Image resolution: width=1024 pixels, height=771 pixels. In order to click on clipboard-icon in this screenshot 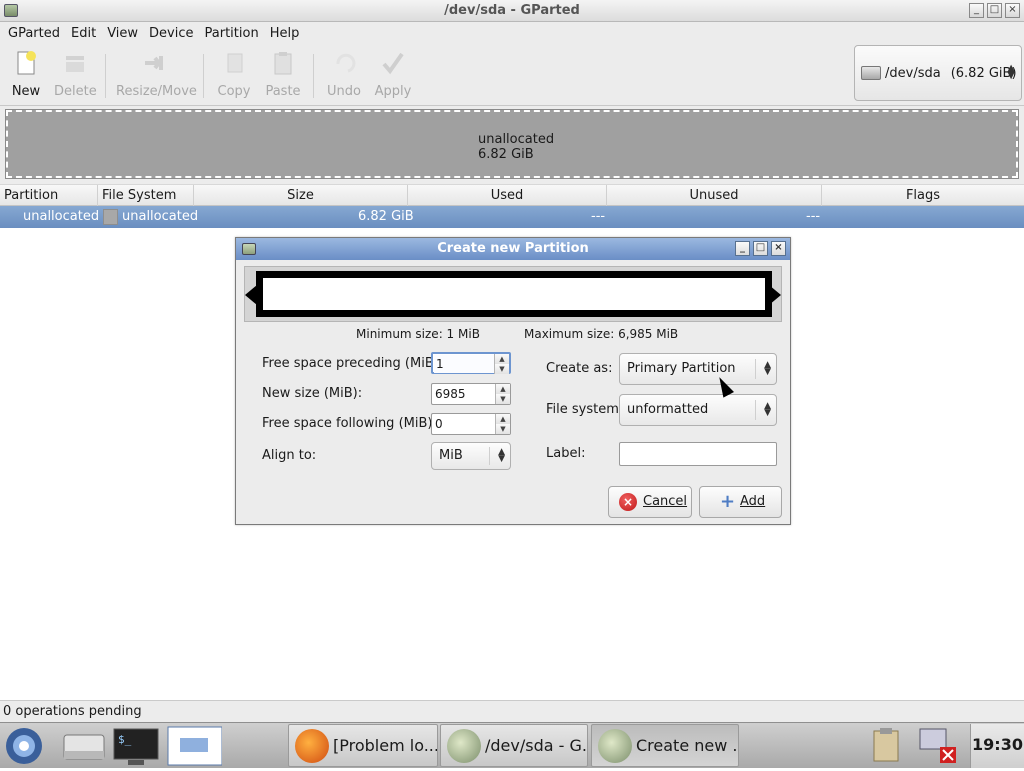, I will do `click(886, 745)`.